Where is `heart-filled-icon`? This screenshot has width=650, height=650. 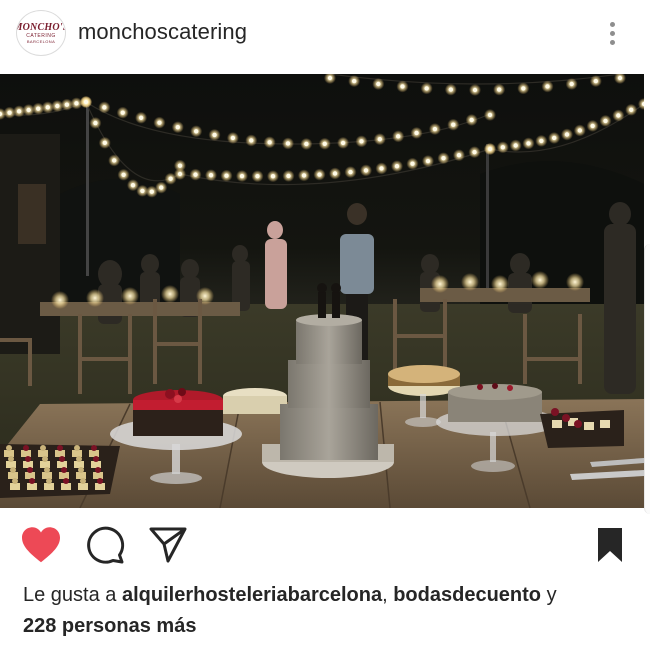
heart-filled-icon is located at coordinates (41, 545).